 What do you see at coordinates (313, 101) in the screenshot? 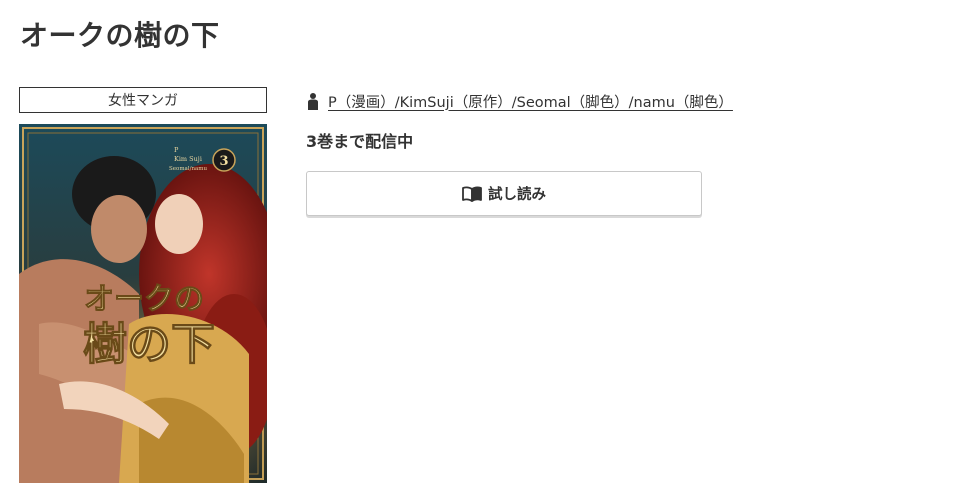
I see `person-icon` at bounding box center [313, 101].